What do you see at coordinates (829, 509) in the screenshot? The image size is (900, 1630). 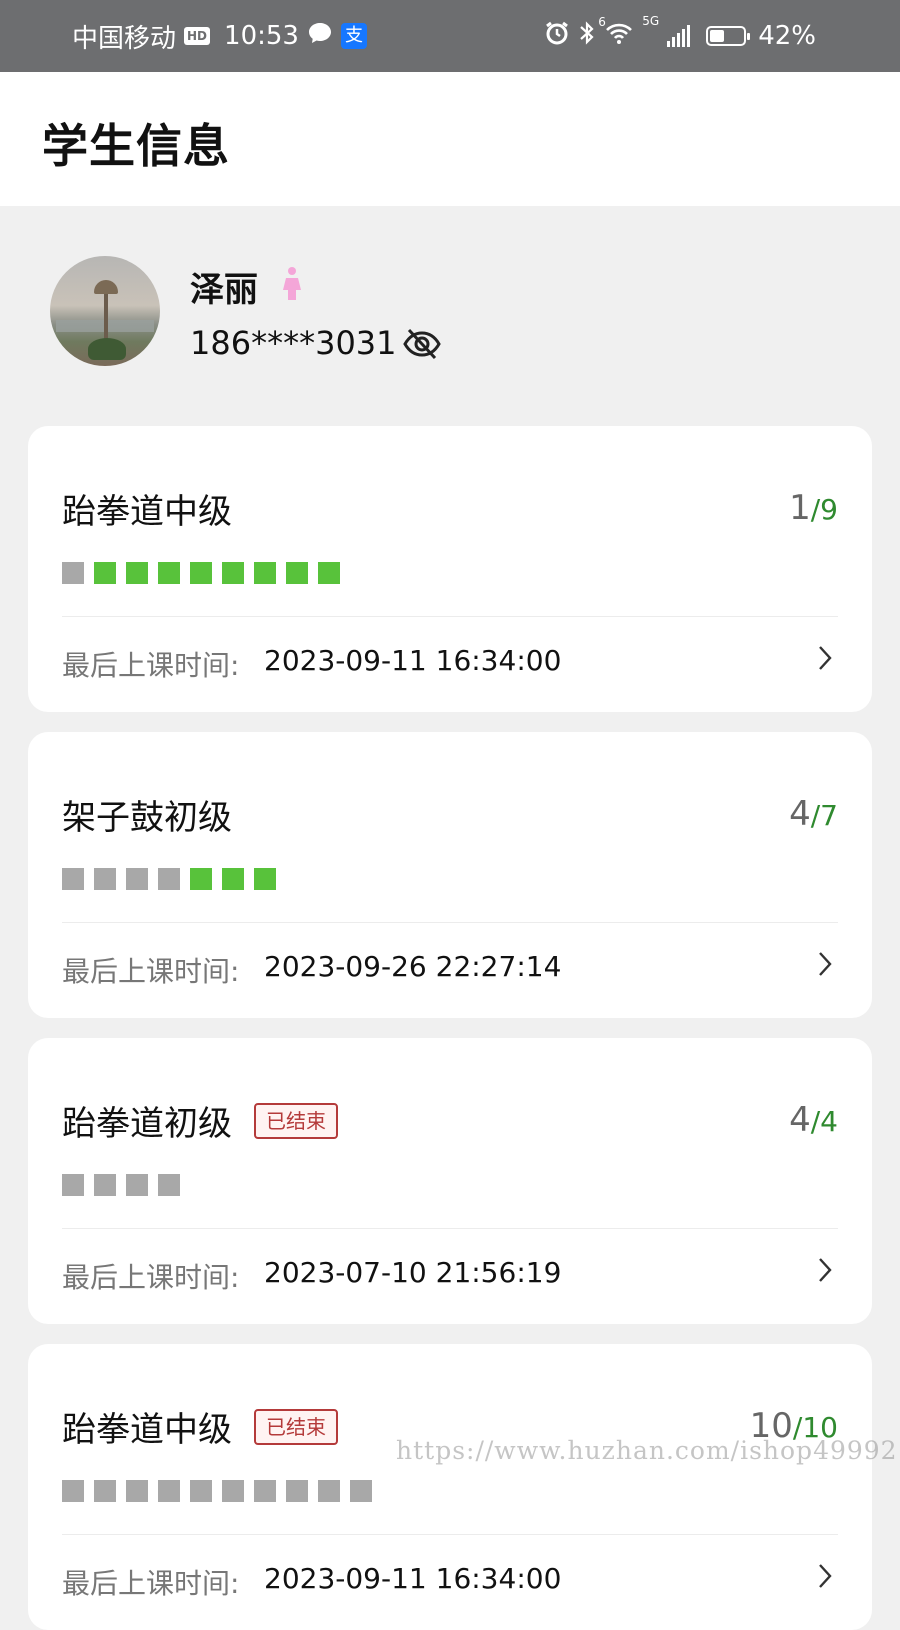 I see `lessons-total: 9` at bounding box center [829, 509].